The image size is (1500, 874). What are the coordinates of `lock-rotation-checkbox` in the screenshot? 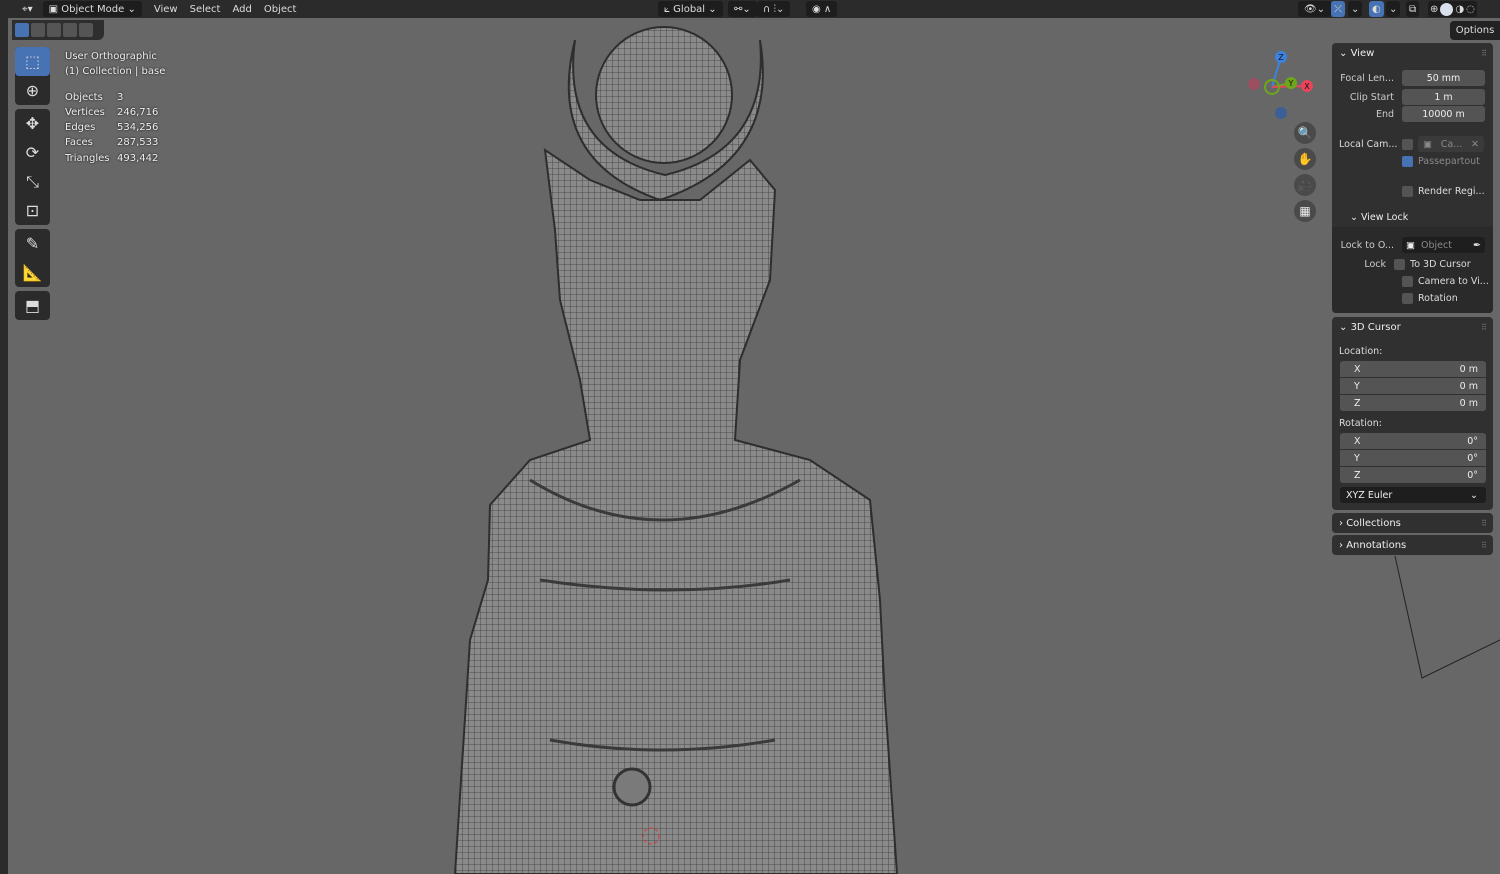 It's located at (1407, 298).